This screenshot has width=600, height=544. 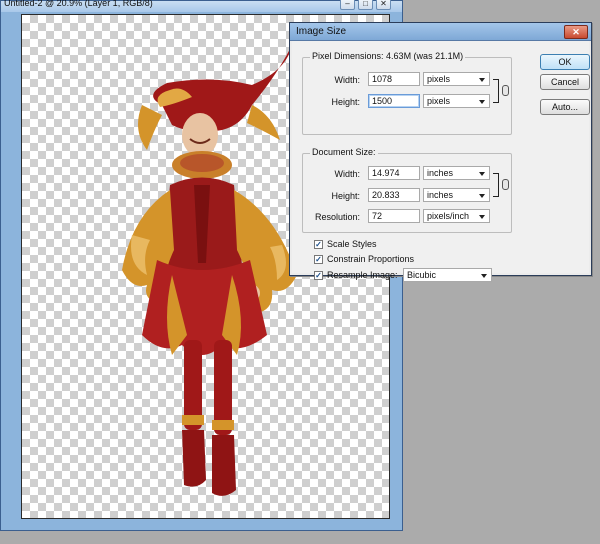 I want to click on doc-height-input: 20.833, so click(x=394, y=195).